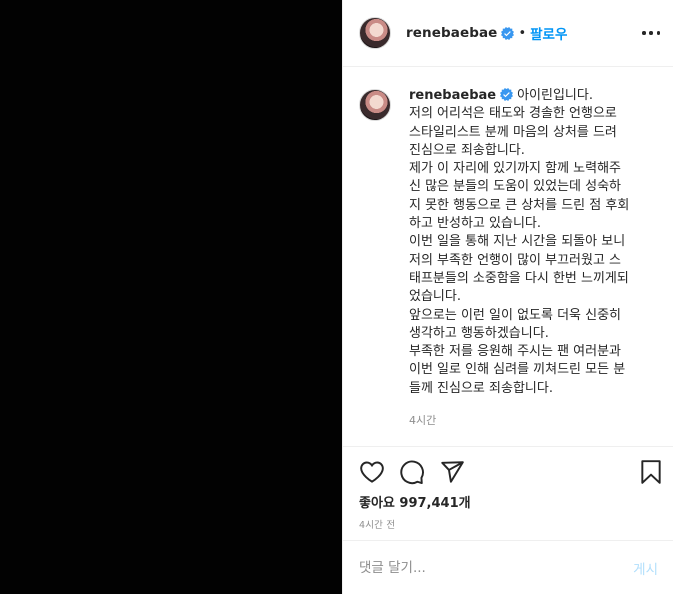  What do you see at coordinates (513, 132) in the screenshot?
I see `caption-line: 스타일리스트 분께 마음의 상처를 드려` at bounding box center [513, 132].